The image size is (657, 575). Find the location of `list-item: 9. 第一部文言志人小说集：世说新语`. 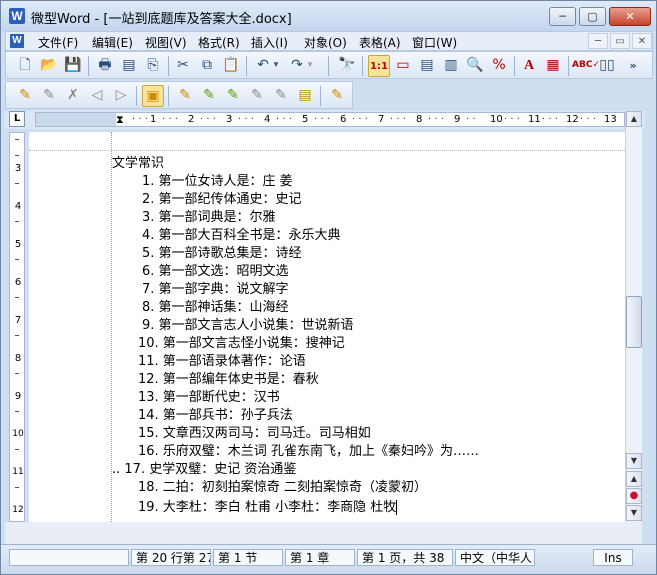

list-item: 9. 第一部文言志人小说集：世说新语 is located at coordinates (248, 325).